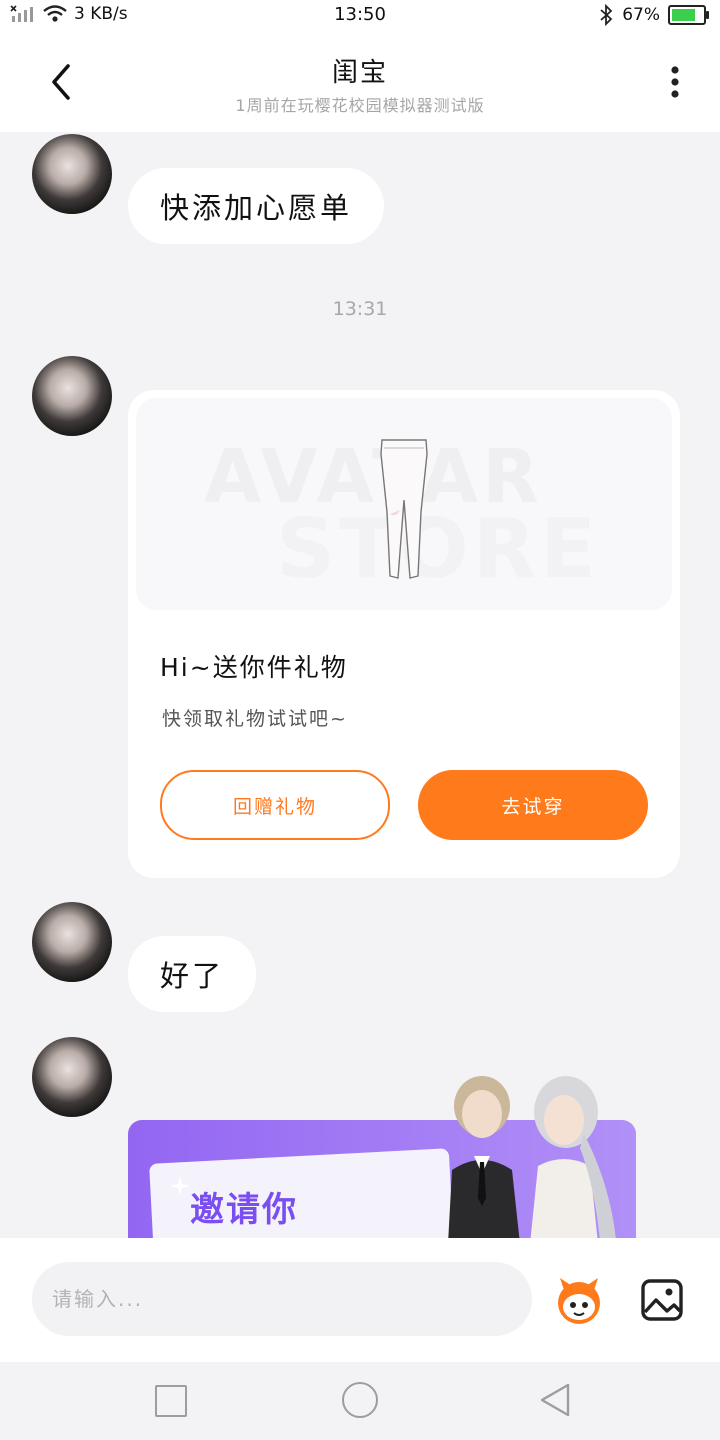 The width and height of the screenshot is (720, 1440). I want to click on home-button, so click(360, 1400).